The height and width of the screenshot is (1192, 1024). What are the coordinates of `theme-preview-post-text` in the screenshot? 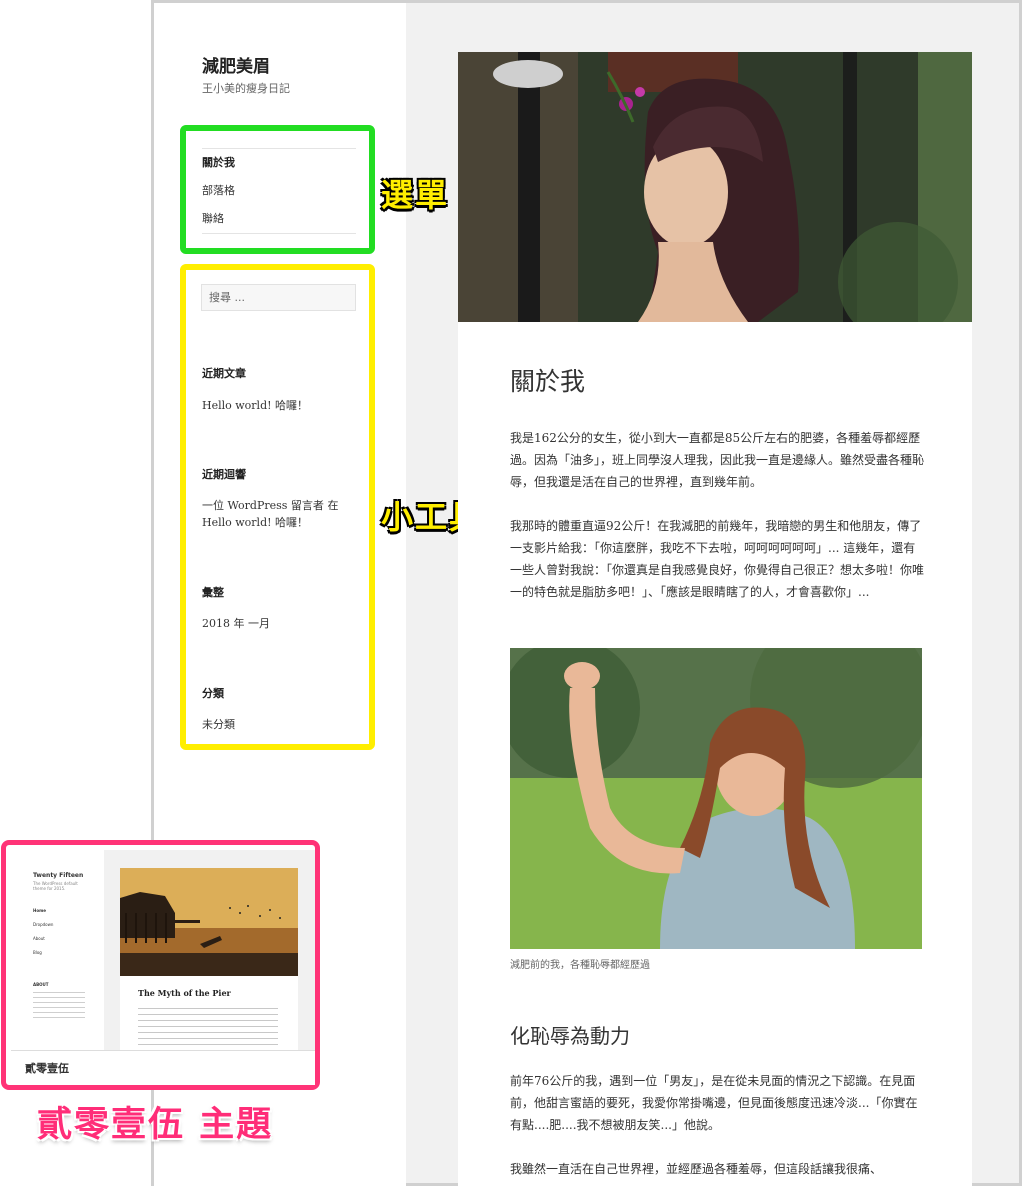 It's located at (208, 1029).